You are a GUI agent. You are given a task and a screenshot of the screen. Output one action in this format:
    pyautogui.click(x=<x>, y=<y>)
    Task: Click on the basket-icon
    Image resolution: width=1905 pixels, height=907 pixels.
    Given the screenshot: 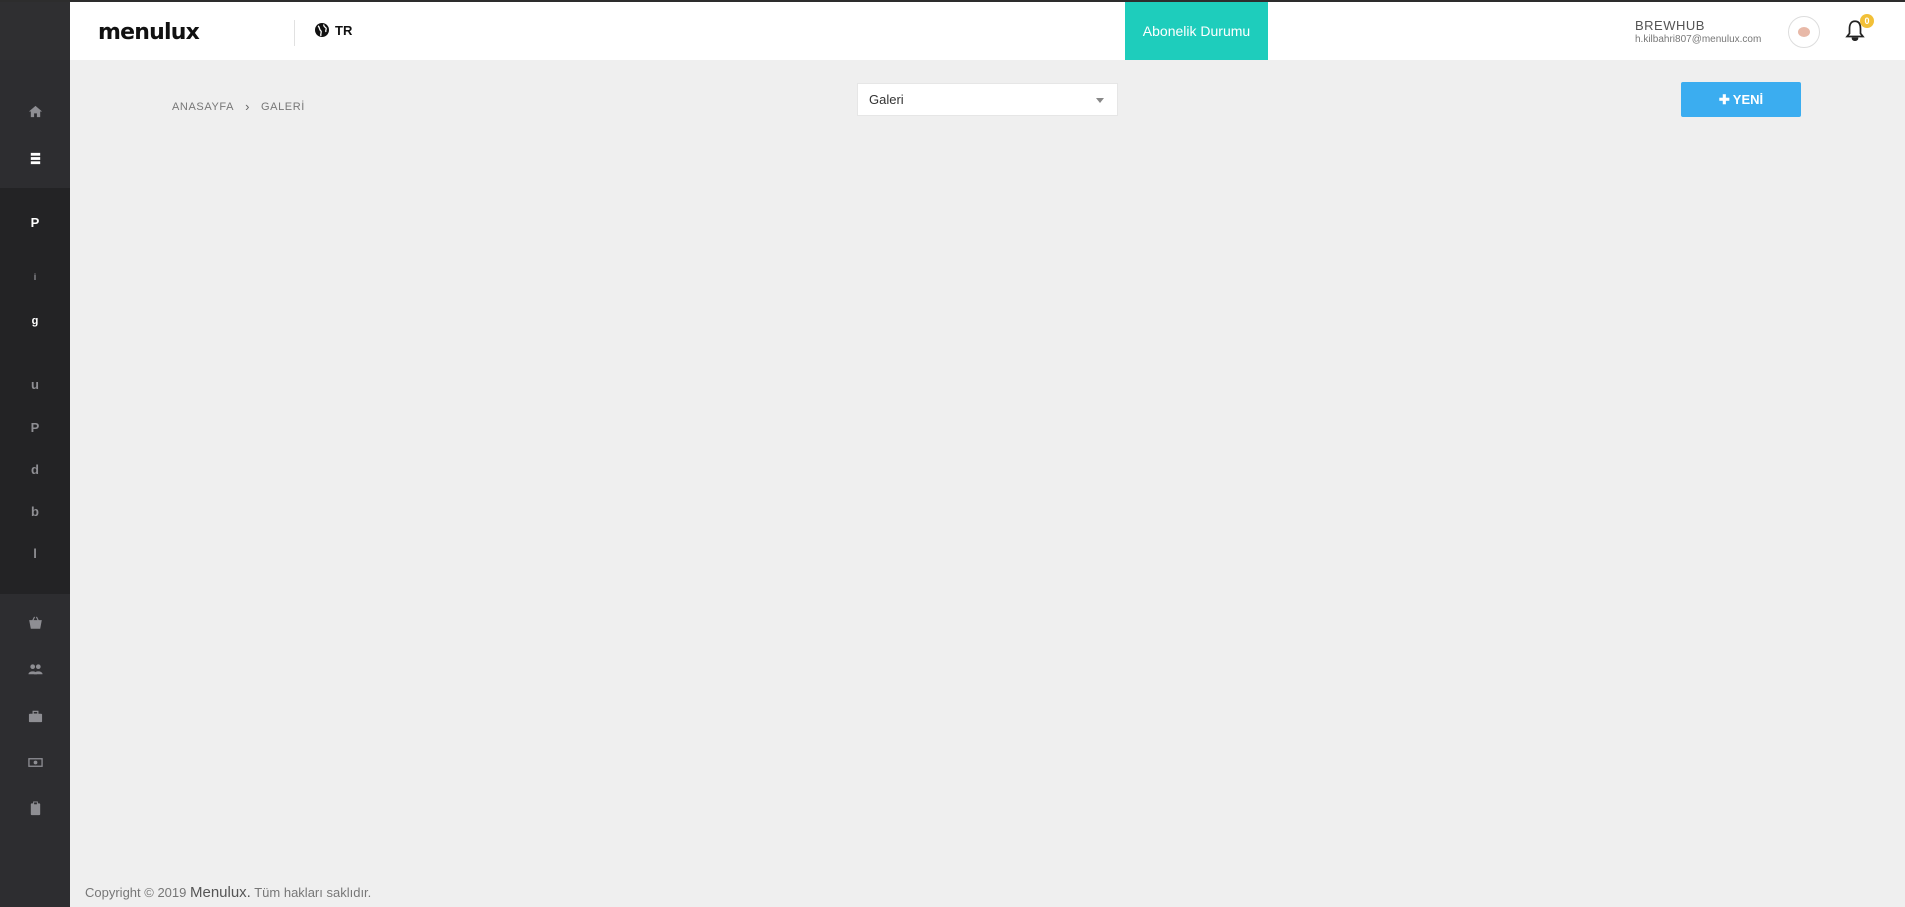 What is the action you would take?
    pyautogui.click(x=35, y=622)
    